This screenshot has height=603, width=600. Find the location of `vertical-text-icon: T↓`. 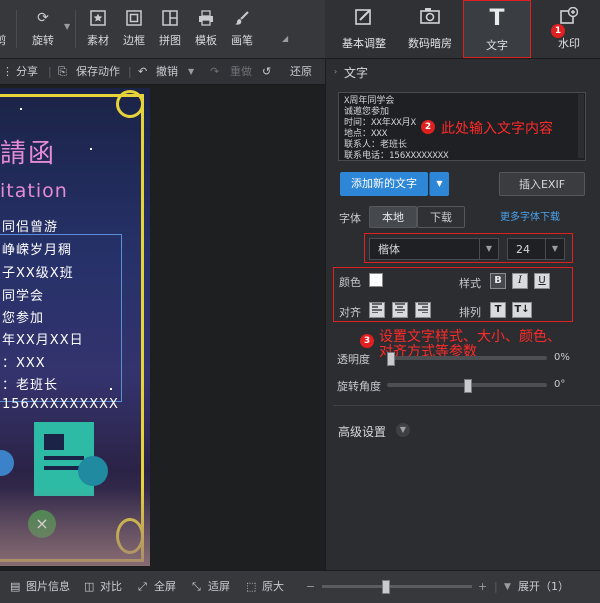

vertical-text-icon: T↓ is located at coordinates (522, 309).